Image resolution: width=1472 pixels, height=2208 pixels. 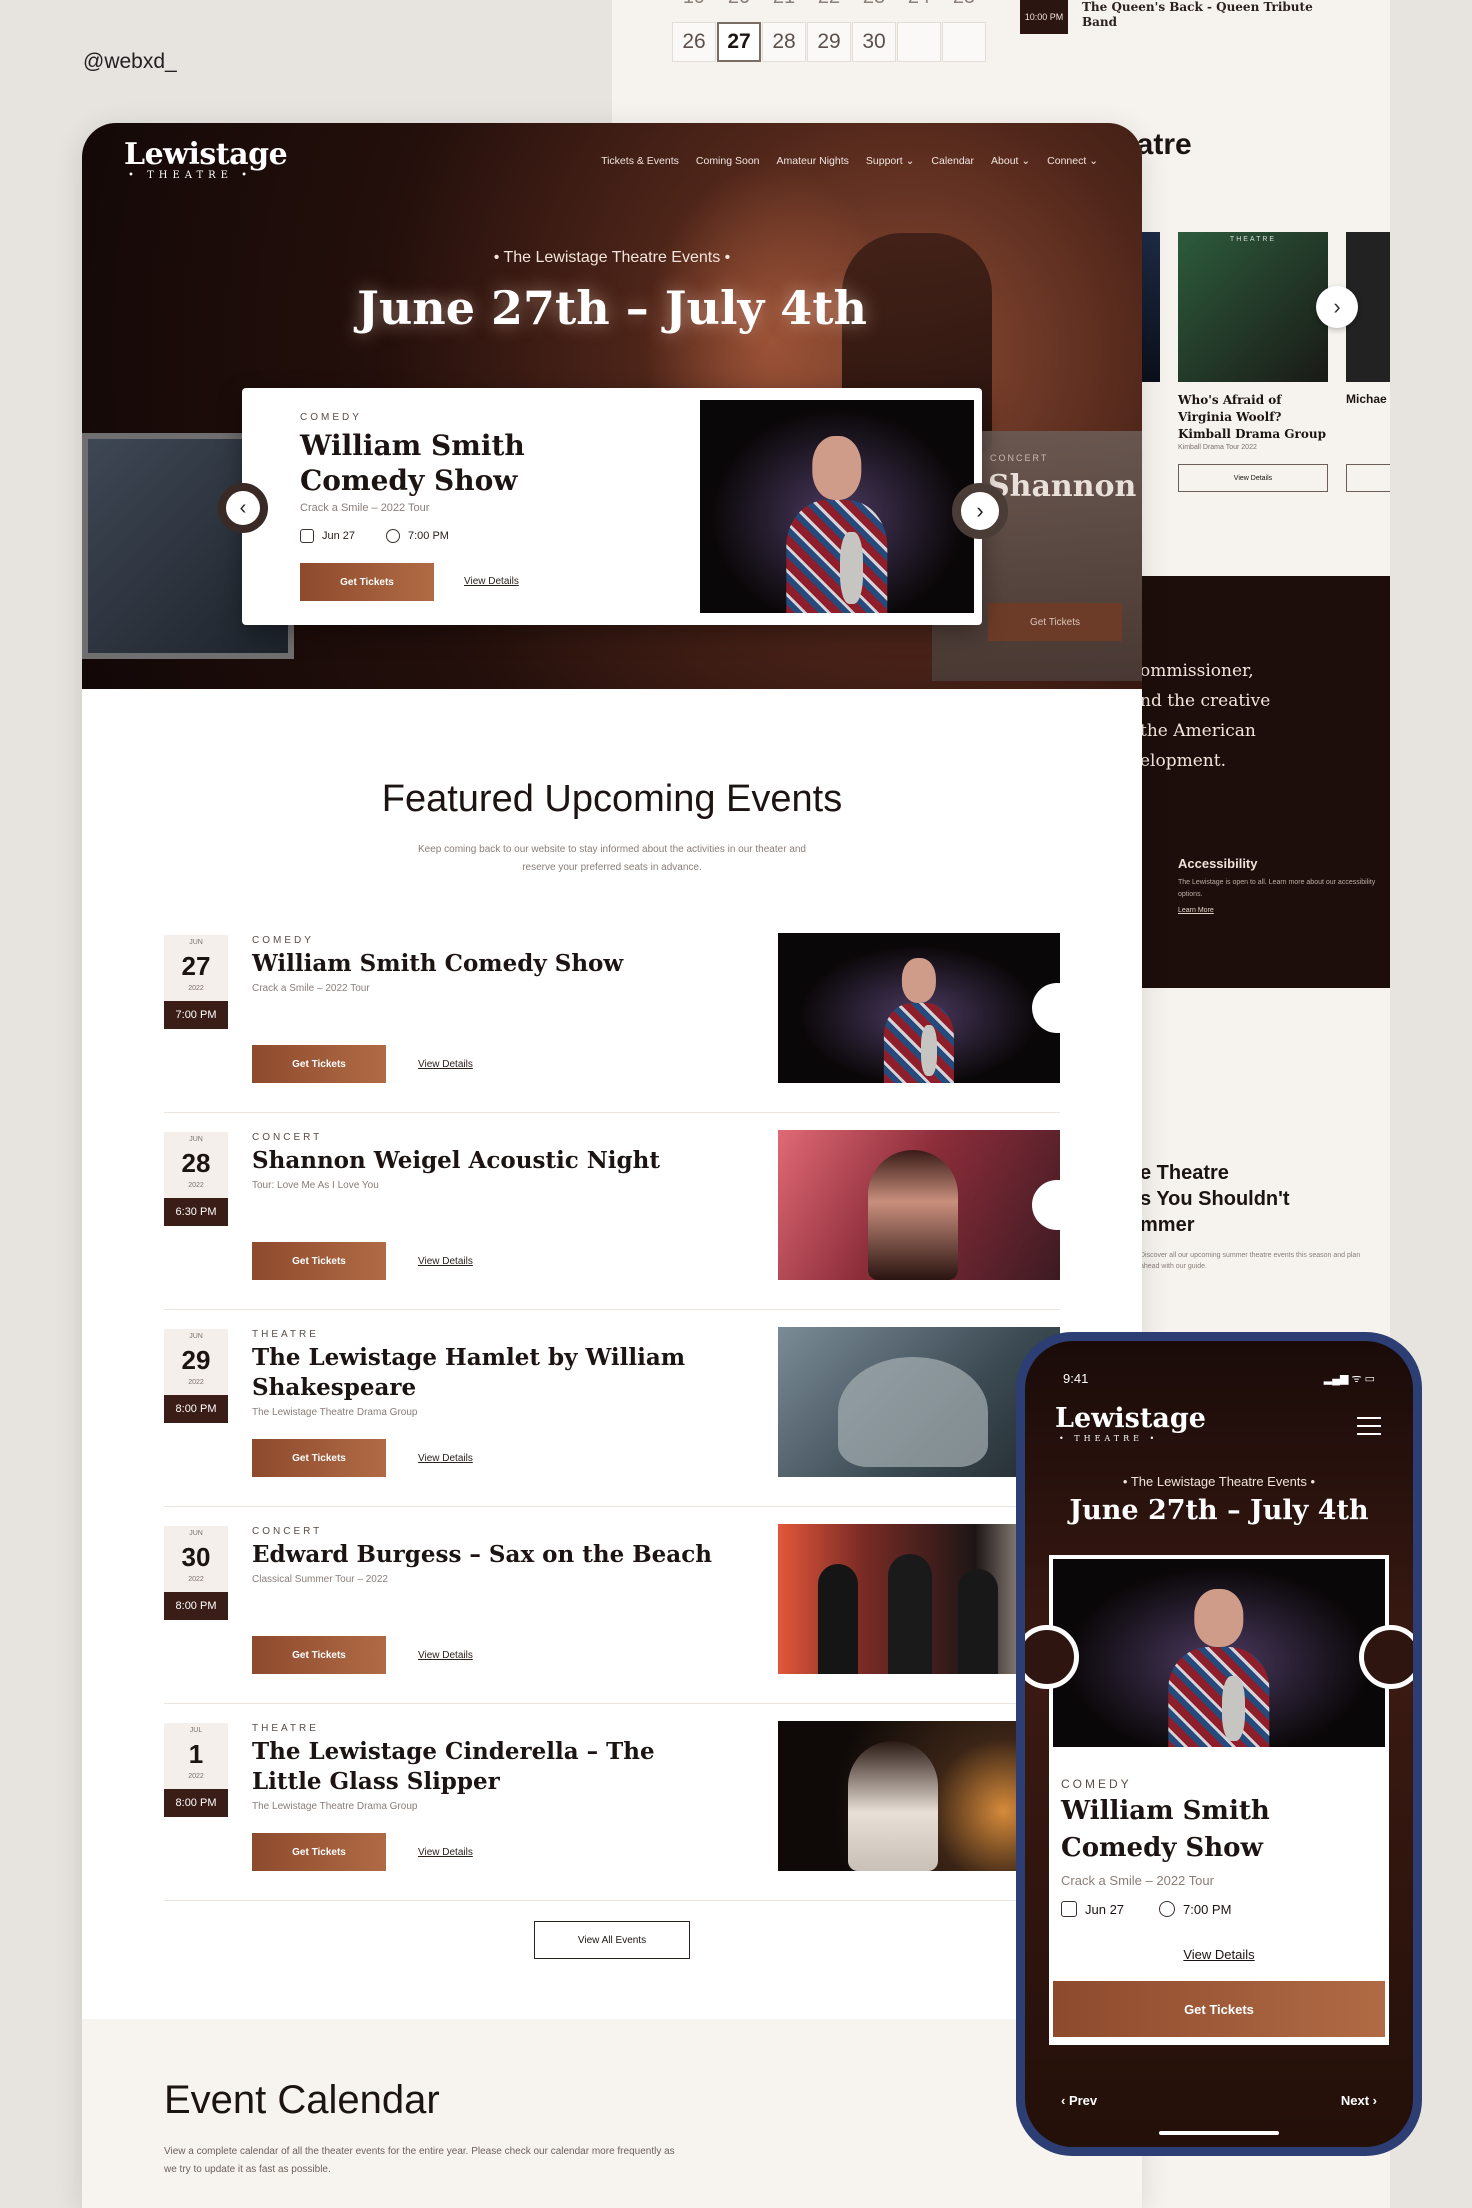 What do you see at coordinates (890, 161) in the screenshot?
I see `nav-support: Support ⌄` at bounding box center [890, 161].